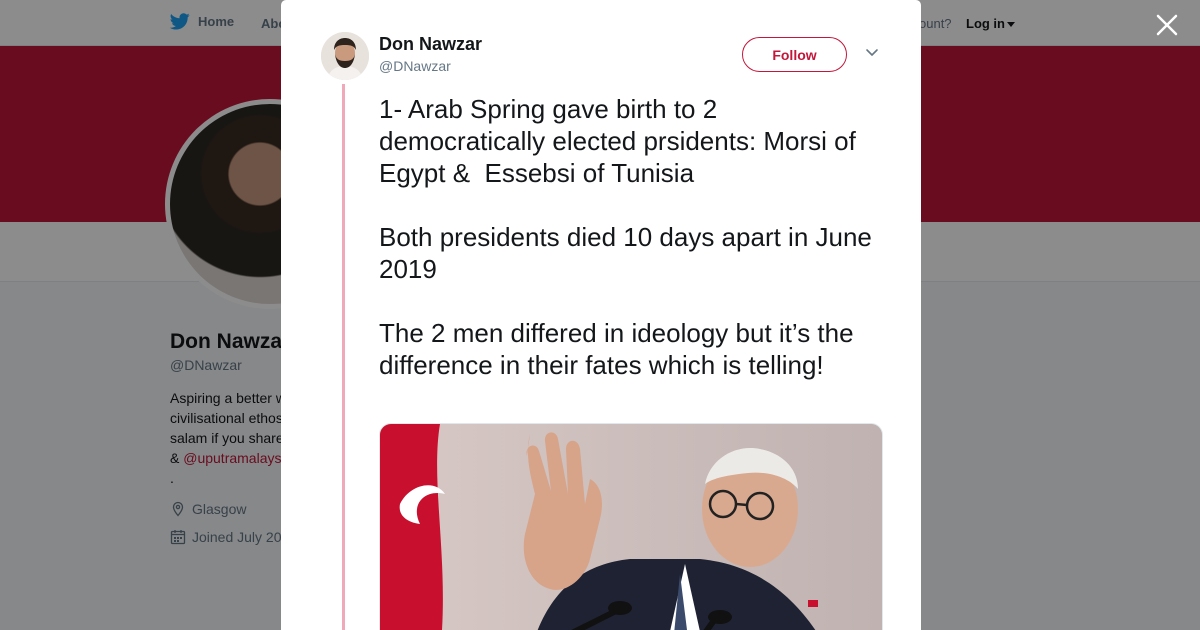  I want to click on thread-line, so click(343, 357).